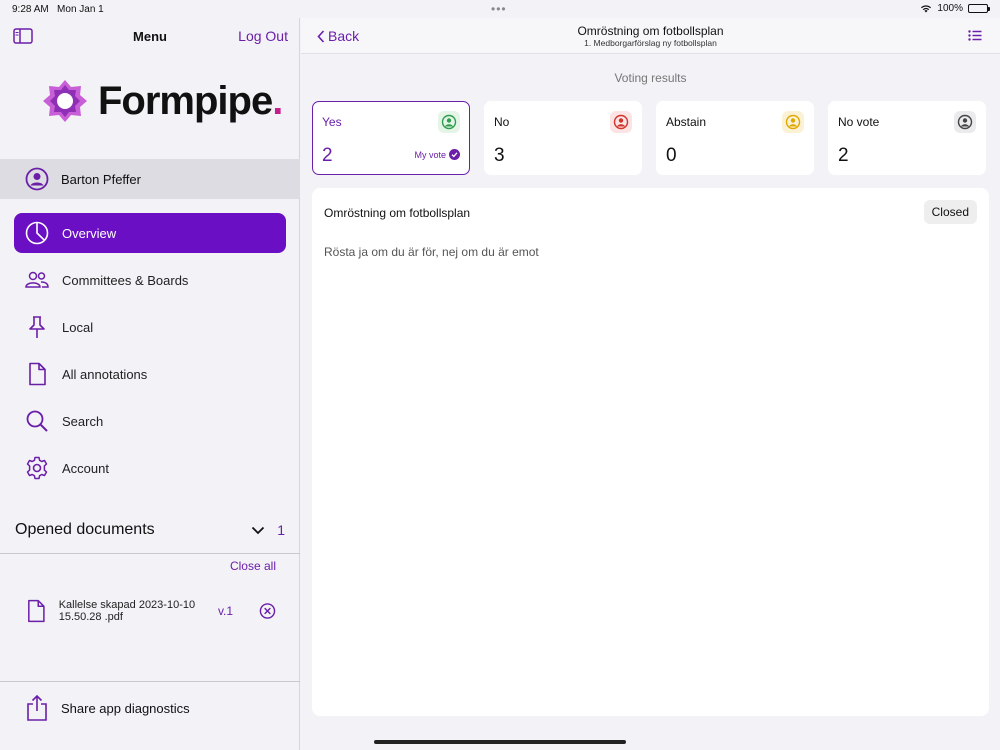 The width and height of the screenshot is (1000, 750). Describe the element at coordinates (105, 374) in the screenshot. I see `nav-label: All annotations` at that location.